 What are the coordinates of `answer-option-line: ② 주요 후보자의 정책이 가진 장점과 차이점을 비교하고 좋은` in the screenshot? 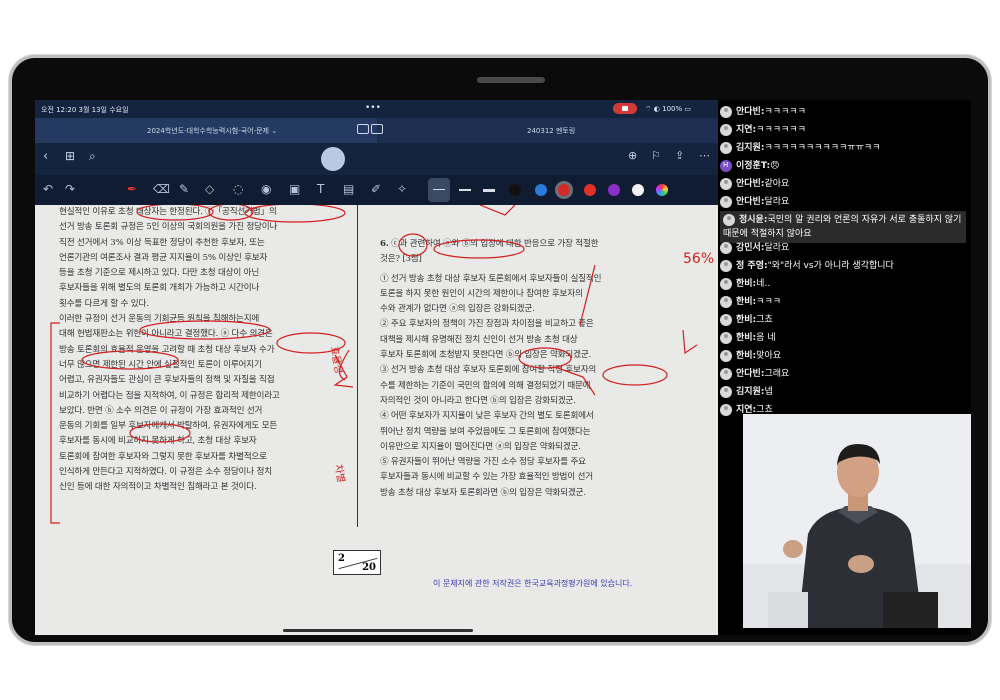 It's located at (487, 324).